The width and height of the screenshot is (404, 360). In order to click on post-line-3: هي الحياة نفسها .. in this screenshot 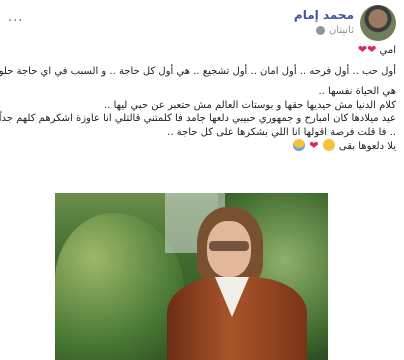, I will do `click(357, 91)`.